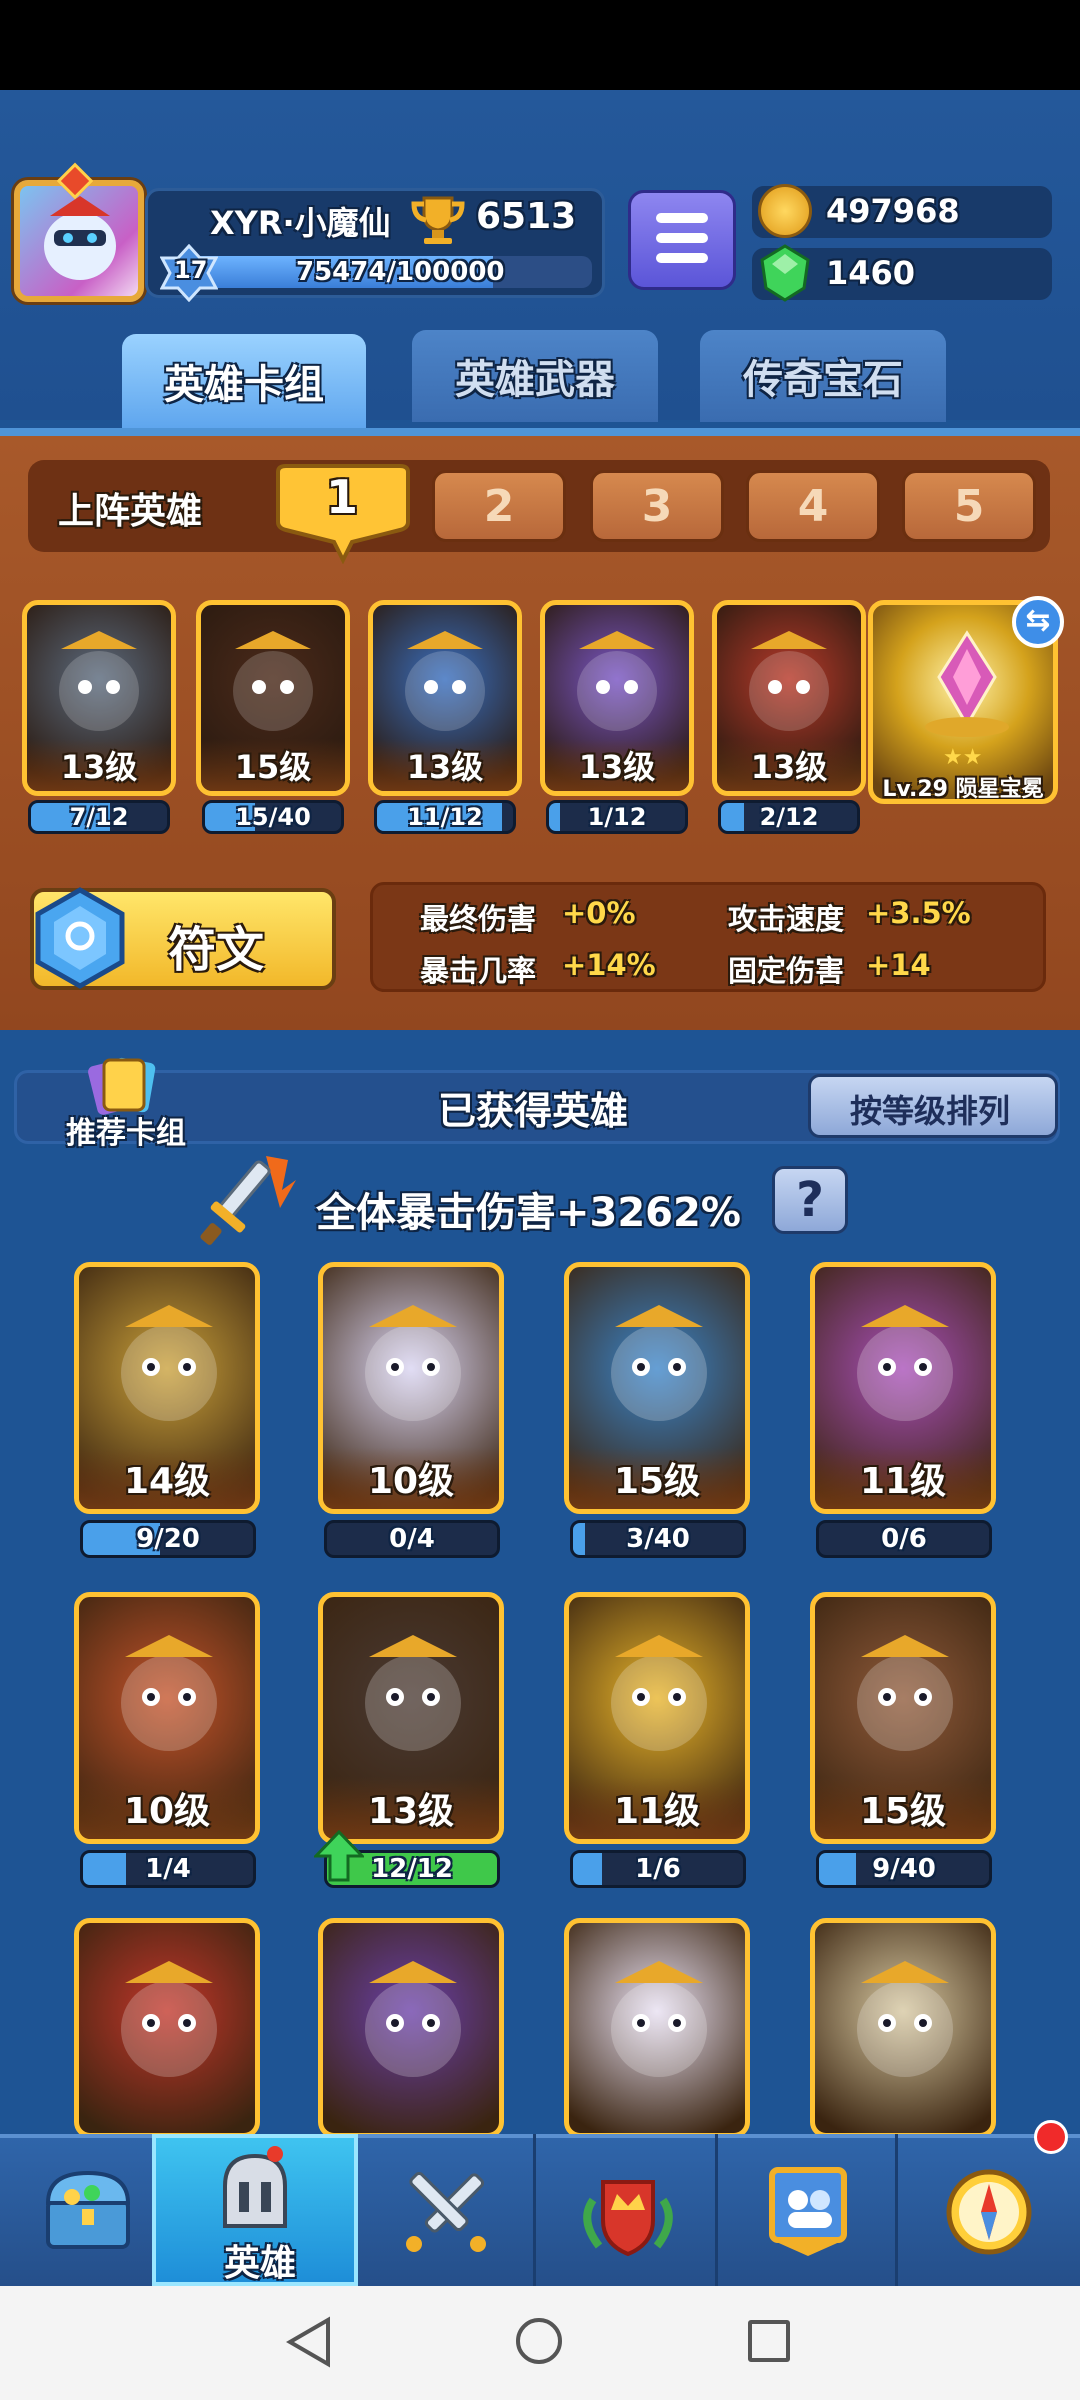 This screenshot has width=1080, height=2400. What do you see at coordinates (300, 223) in the screenshot?
I see `player-name: XYR·小魔仙` at bounding box center [300, 223].